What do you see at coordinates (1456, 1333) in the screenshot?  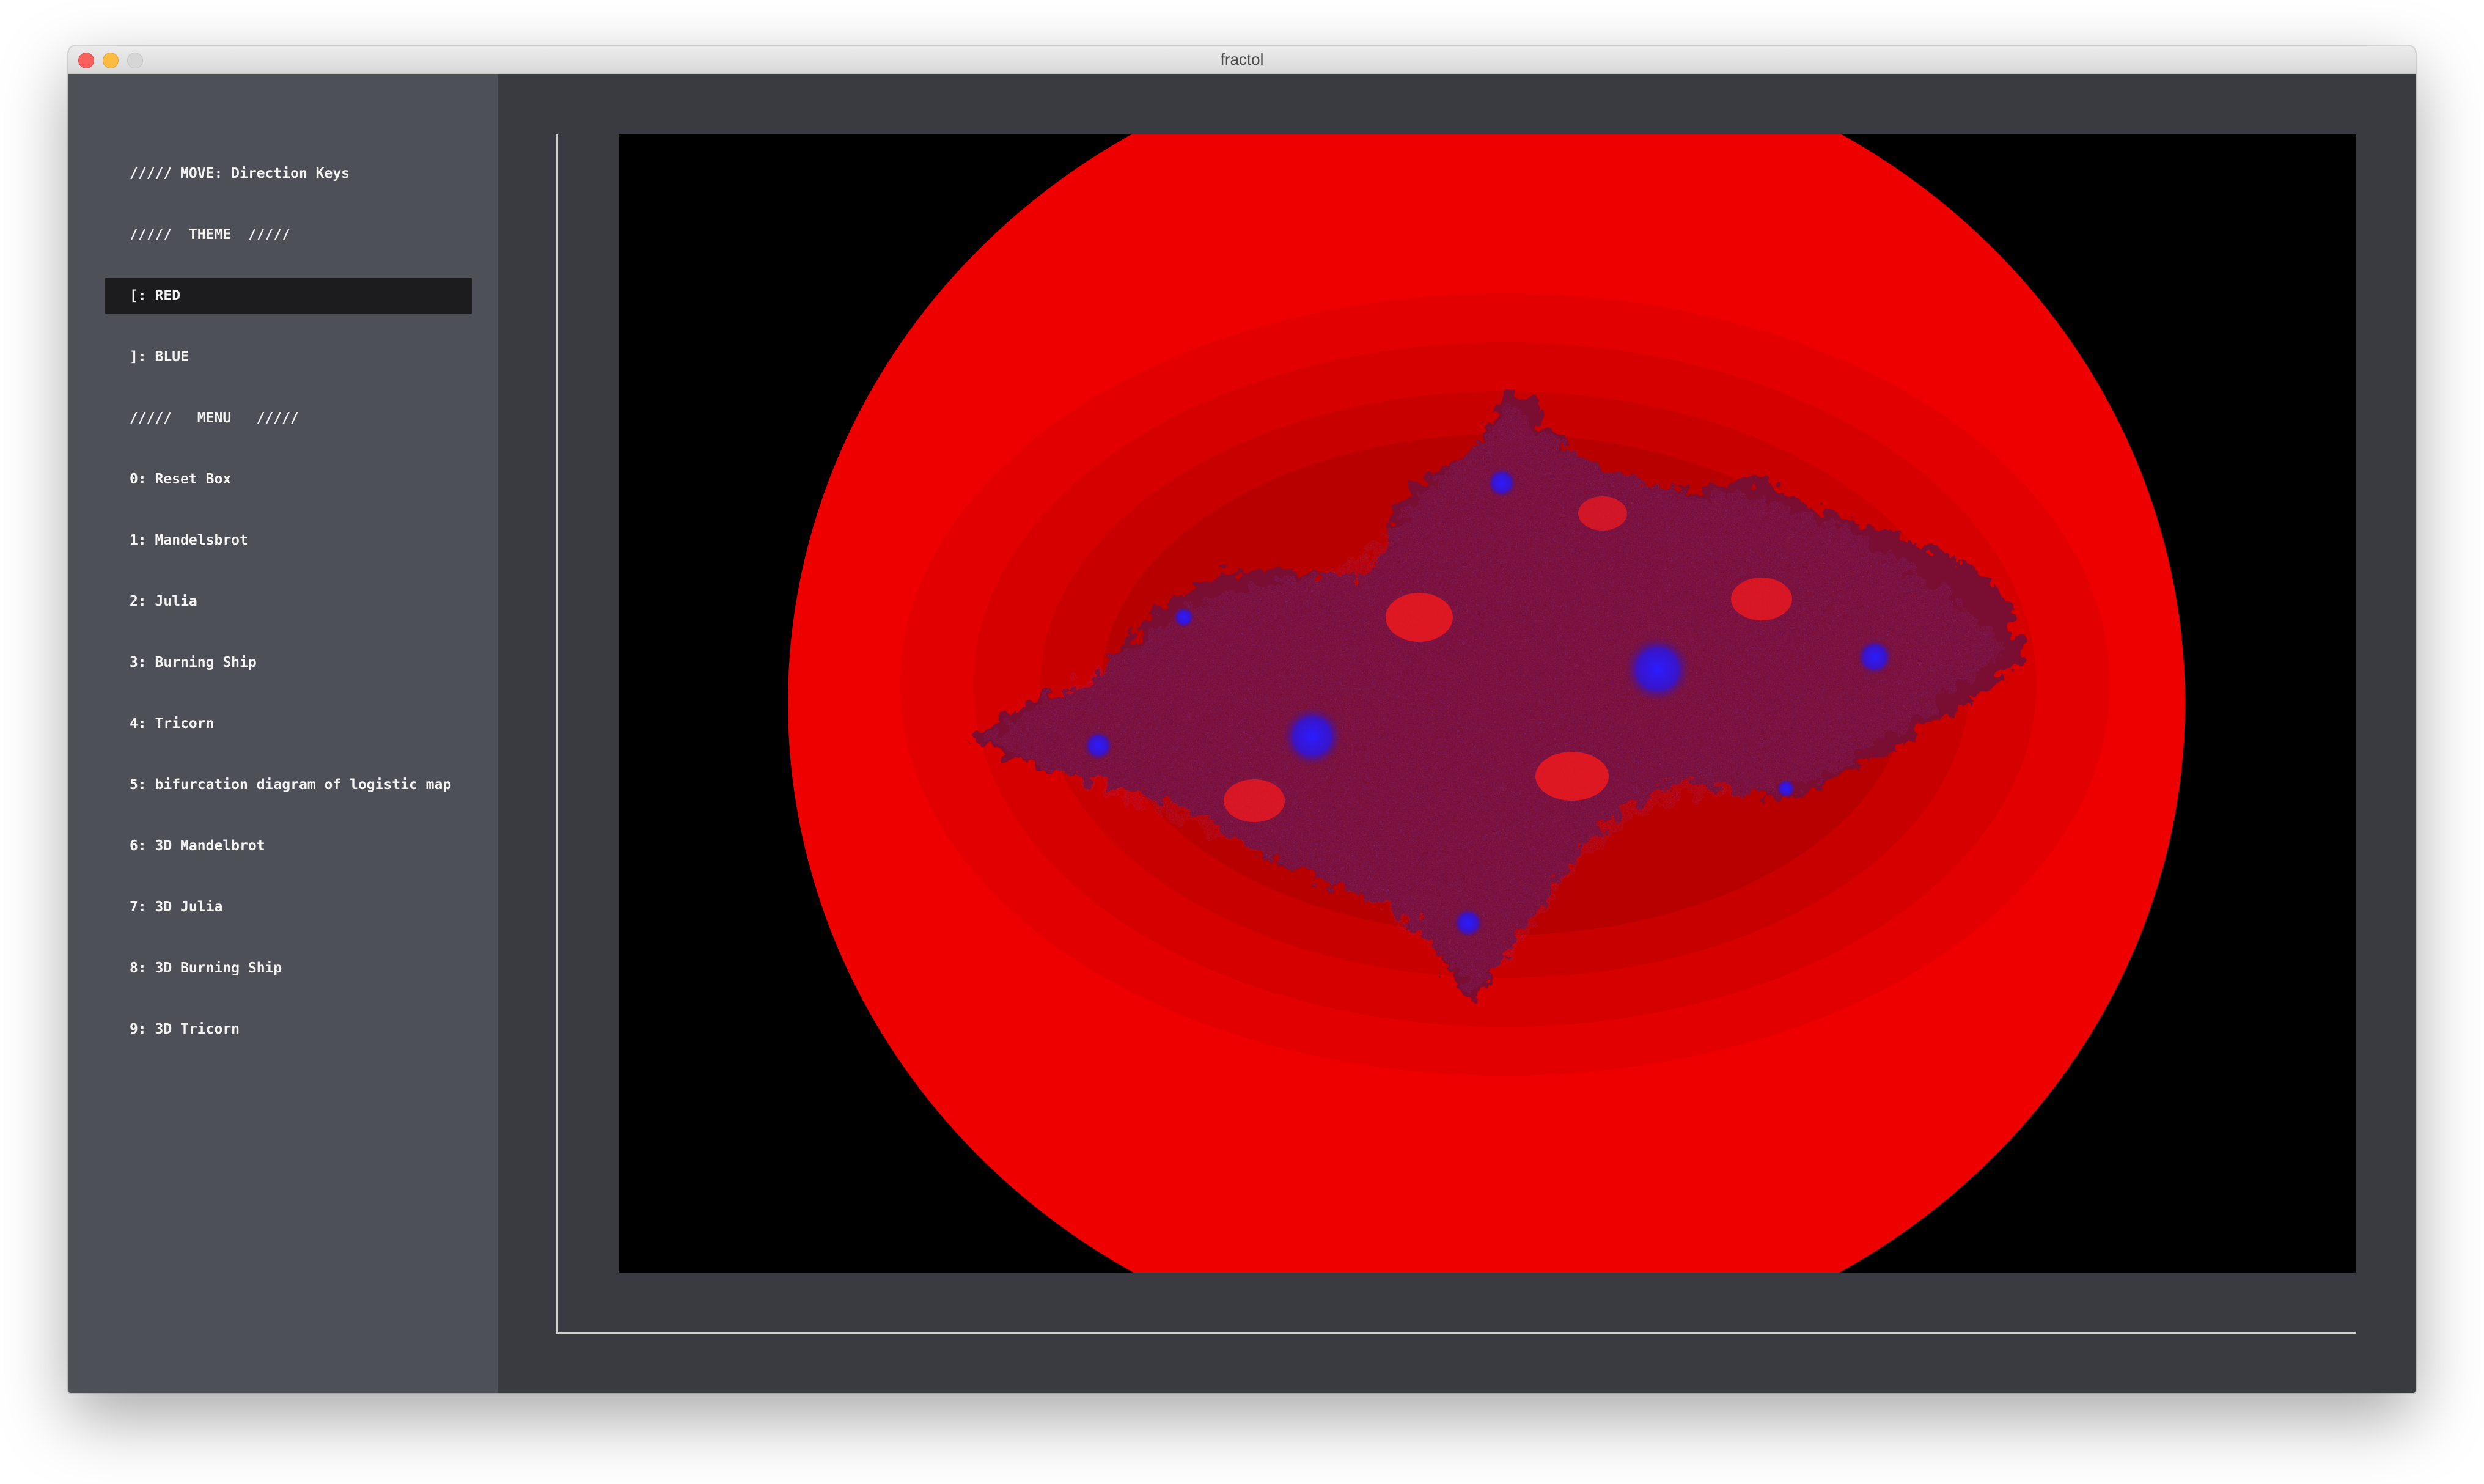 I see `frame-line-bottom` at bounding box center [1456, 1333].